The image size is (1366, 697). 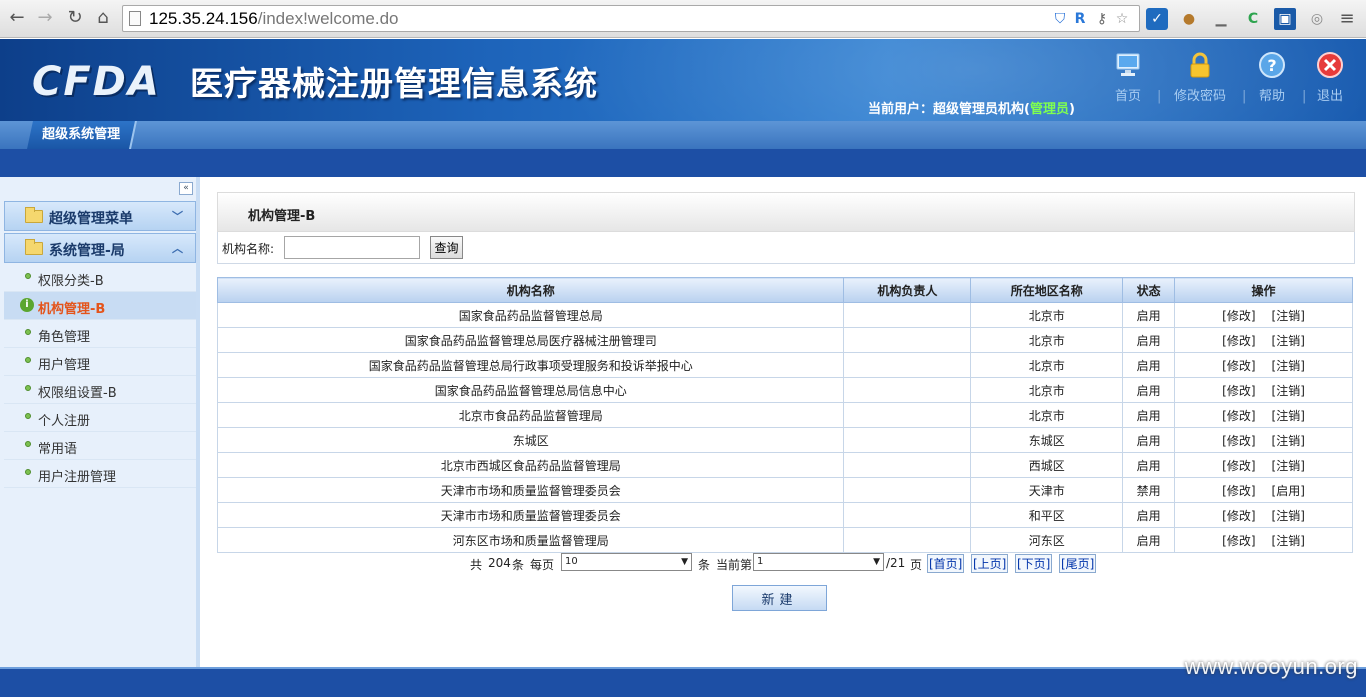 What do you see at coordinates (1157, 19) in the screenshot?
I see `extension-check-icon: ✓` at bounding box center [1157, 19].